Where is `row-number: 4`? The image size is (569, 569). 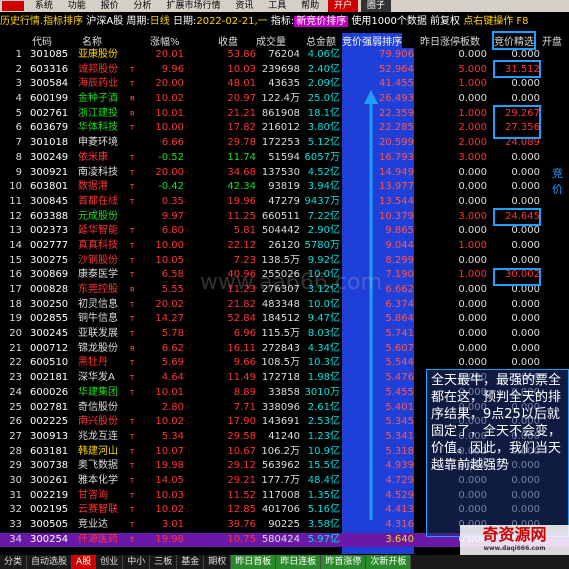
row-number: 4 is located at coordinates (18, 99).